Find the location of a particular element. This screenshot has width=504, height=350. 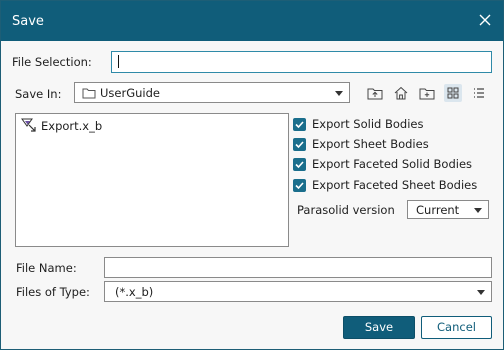

checkbox-label: Export Sheet Bodies is located at coordinates (370, 144).